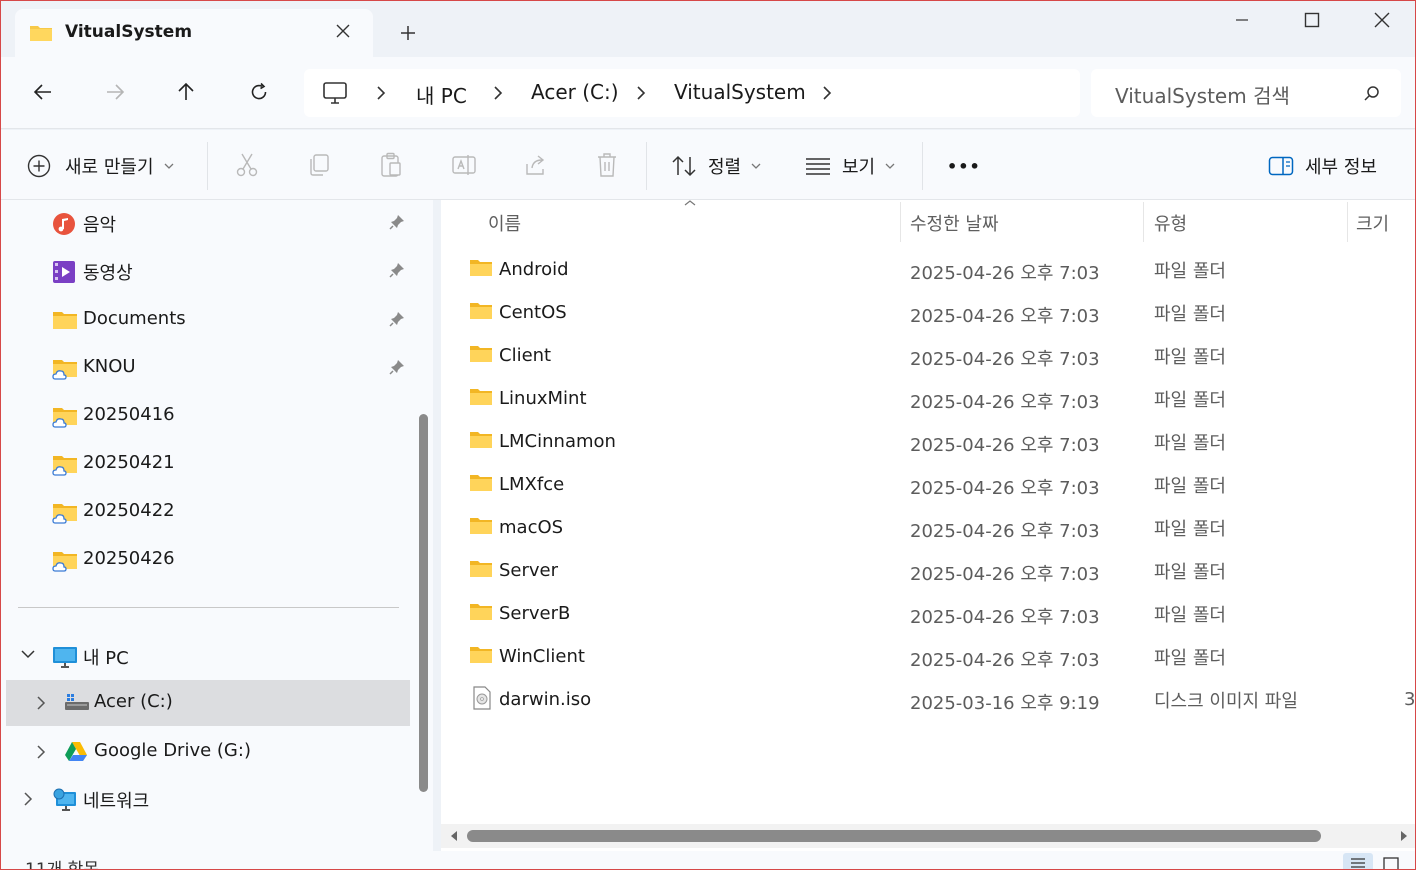 The width and height of the screenshot is (1416, 870). What do you see at coordinates (441, 94) in the screenshot?
I see `breadcrumb-my-pc: 내 PC` at bounding box center [441, 94].